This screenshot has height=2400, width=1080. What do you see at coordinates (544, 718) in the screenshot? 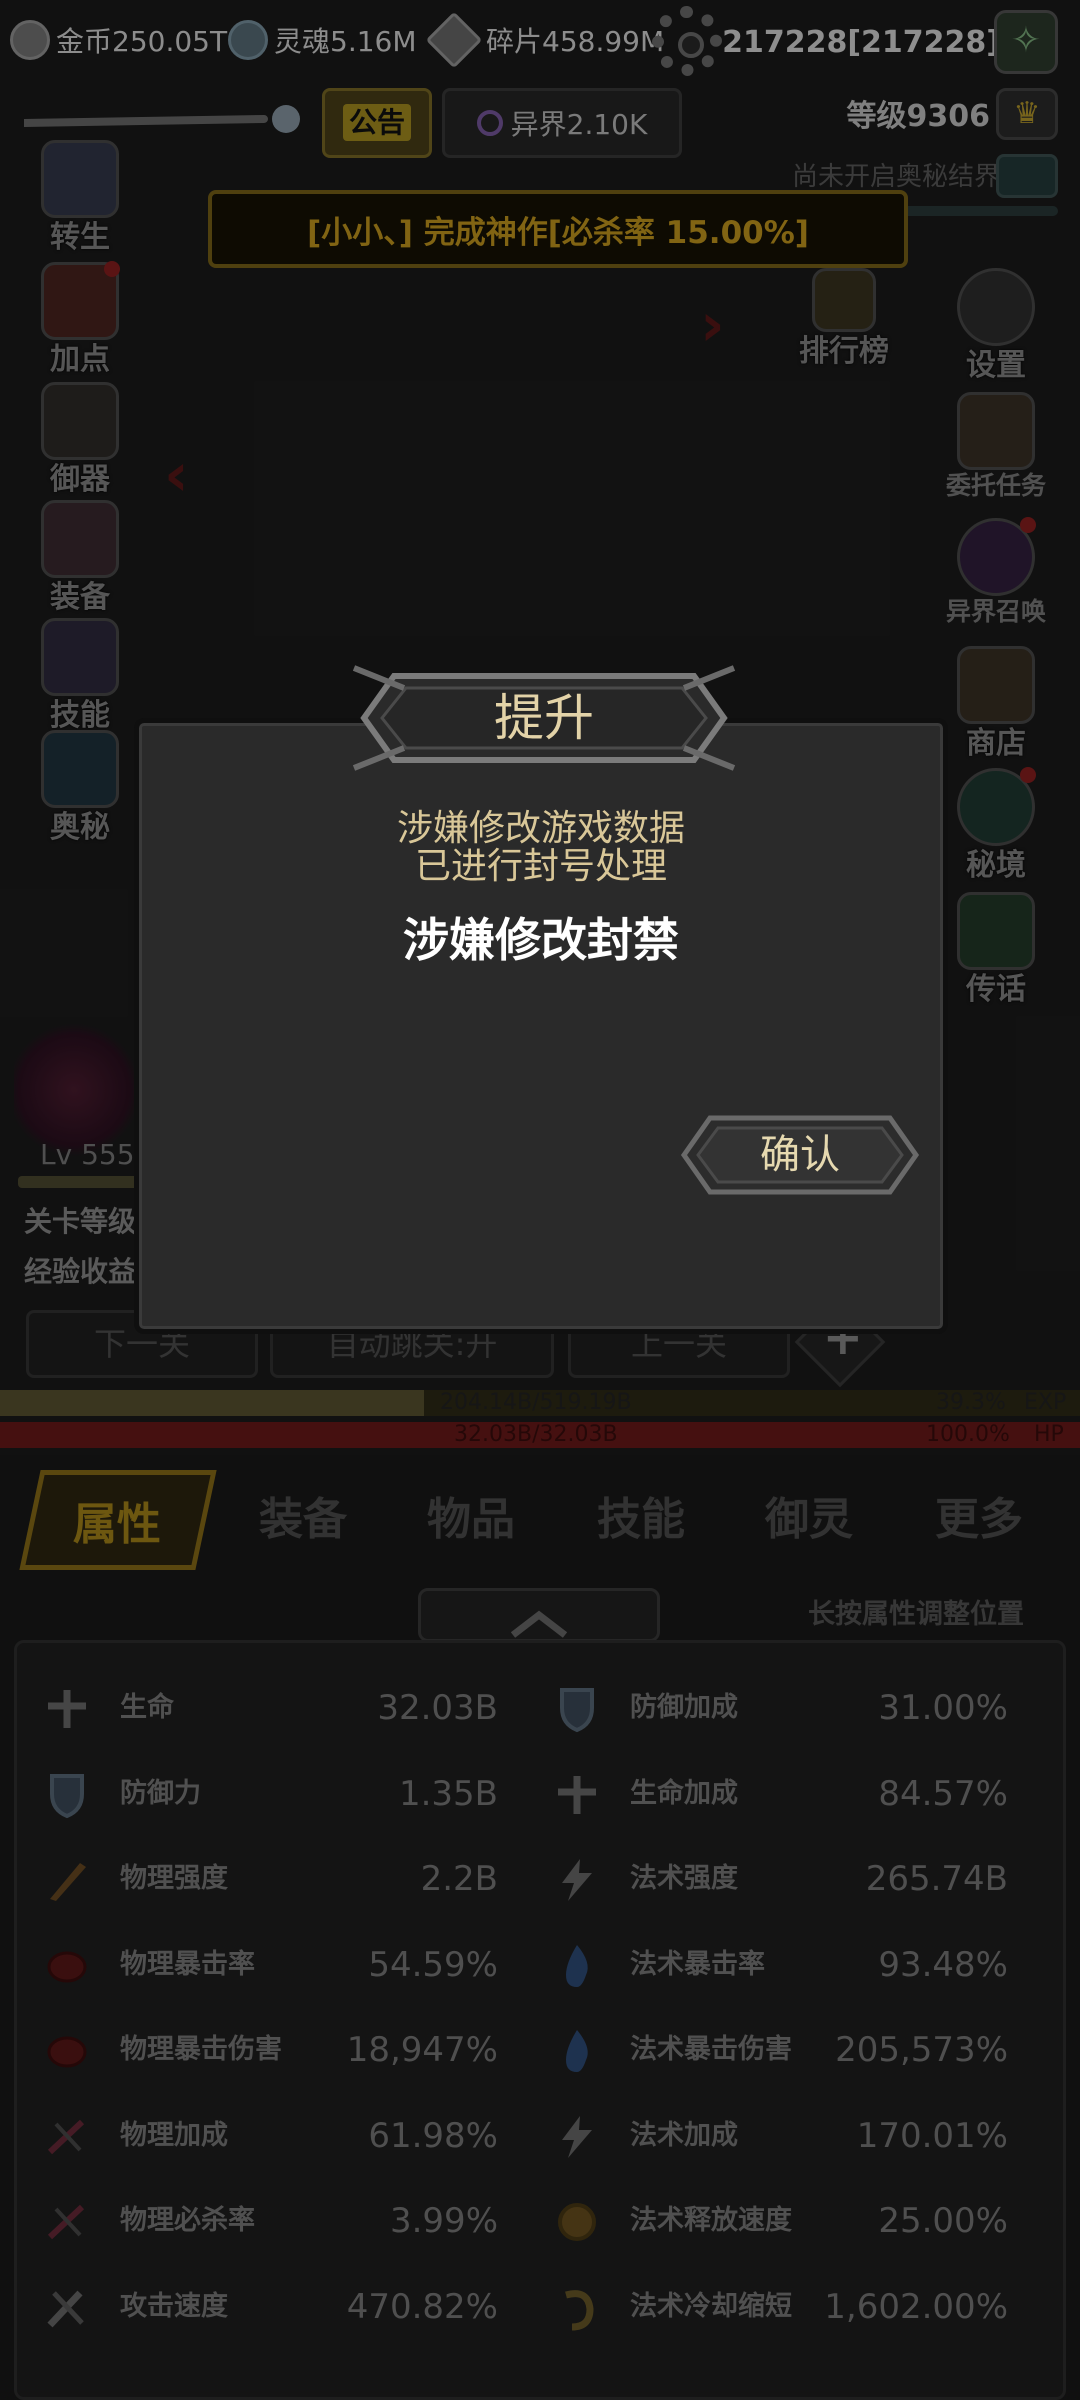
I see `dialog-title: 提升` at bounding box center [544, 718].